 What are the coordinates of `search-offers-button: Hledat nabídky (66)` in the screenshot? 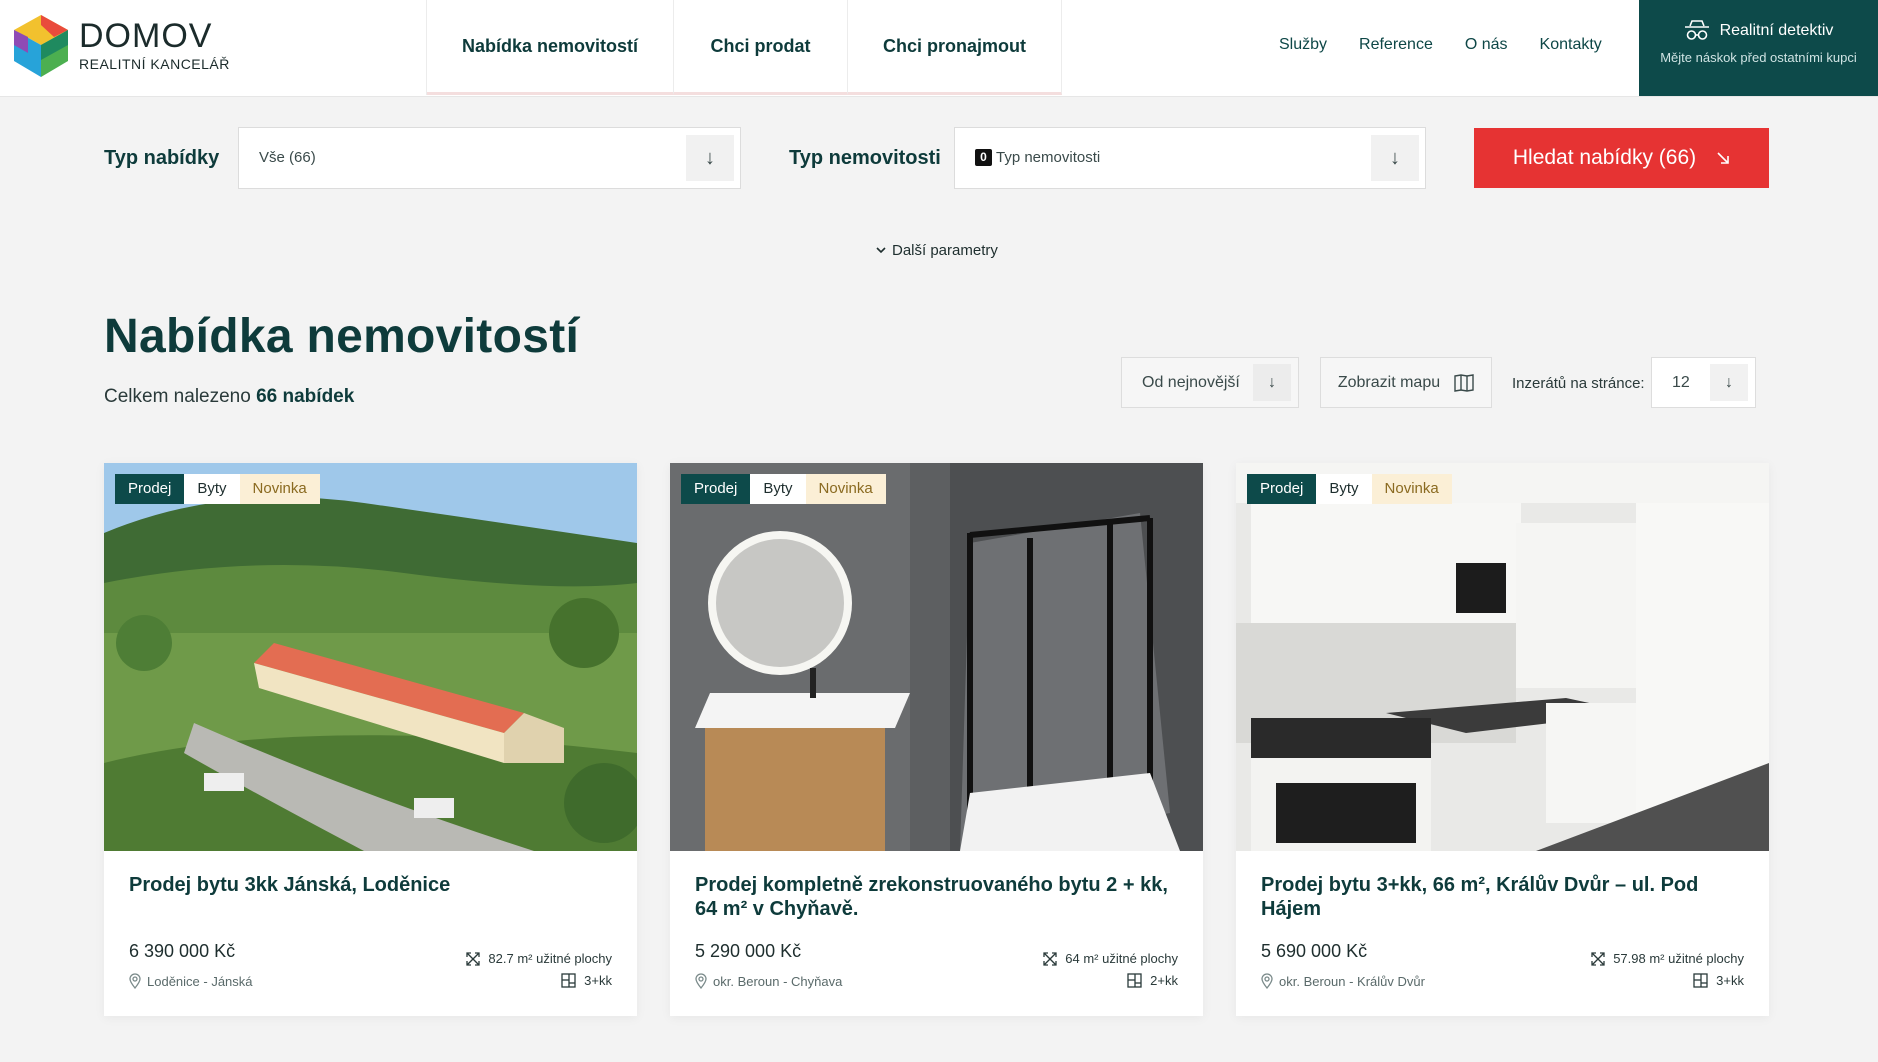 It's located at (1621, 158).